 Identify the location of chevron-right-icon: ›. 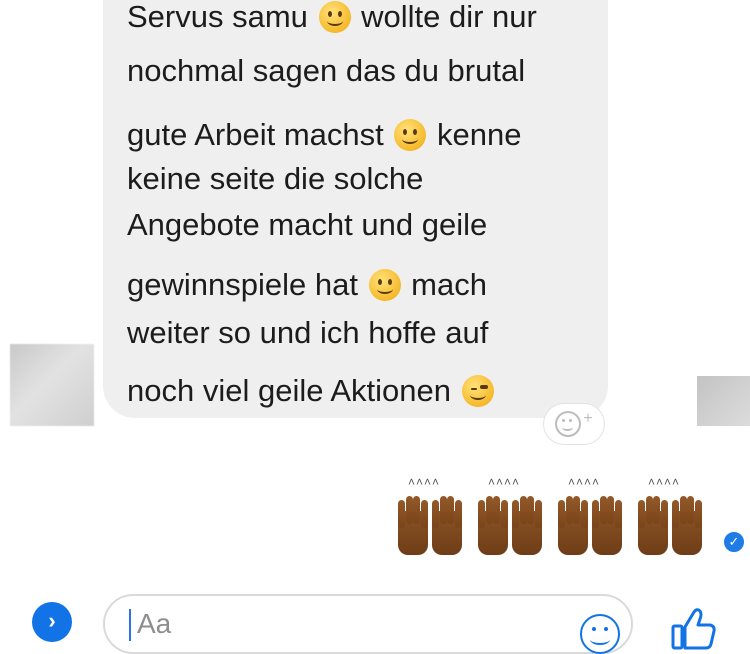
(52, 620).